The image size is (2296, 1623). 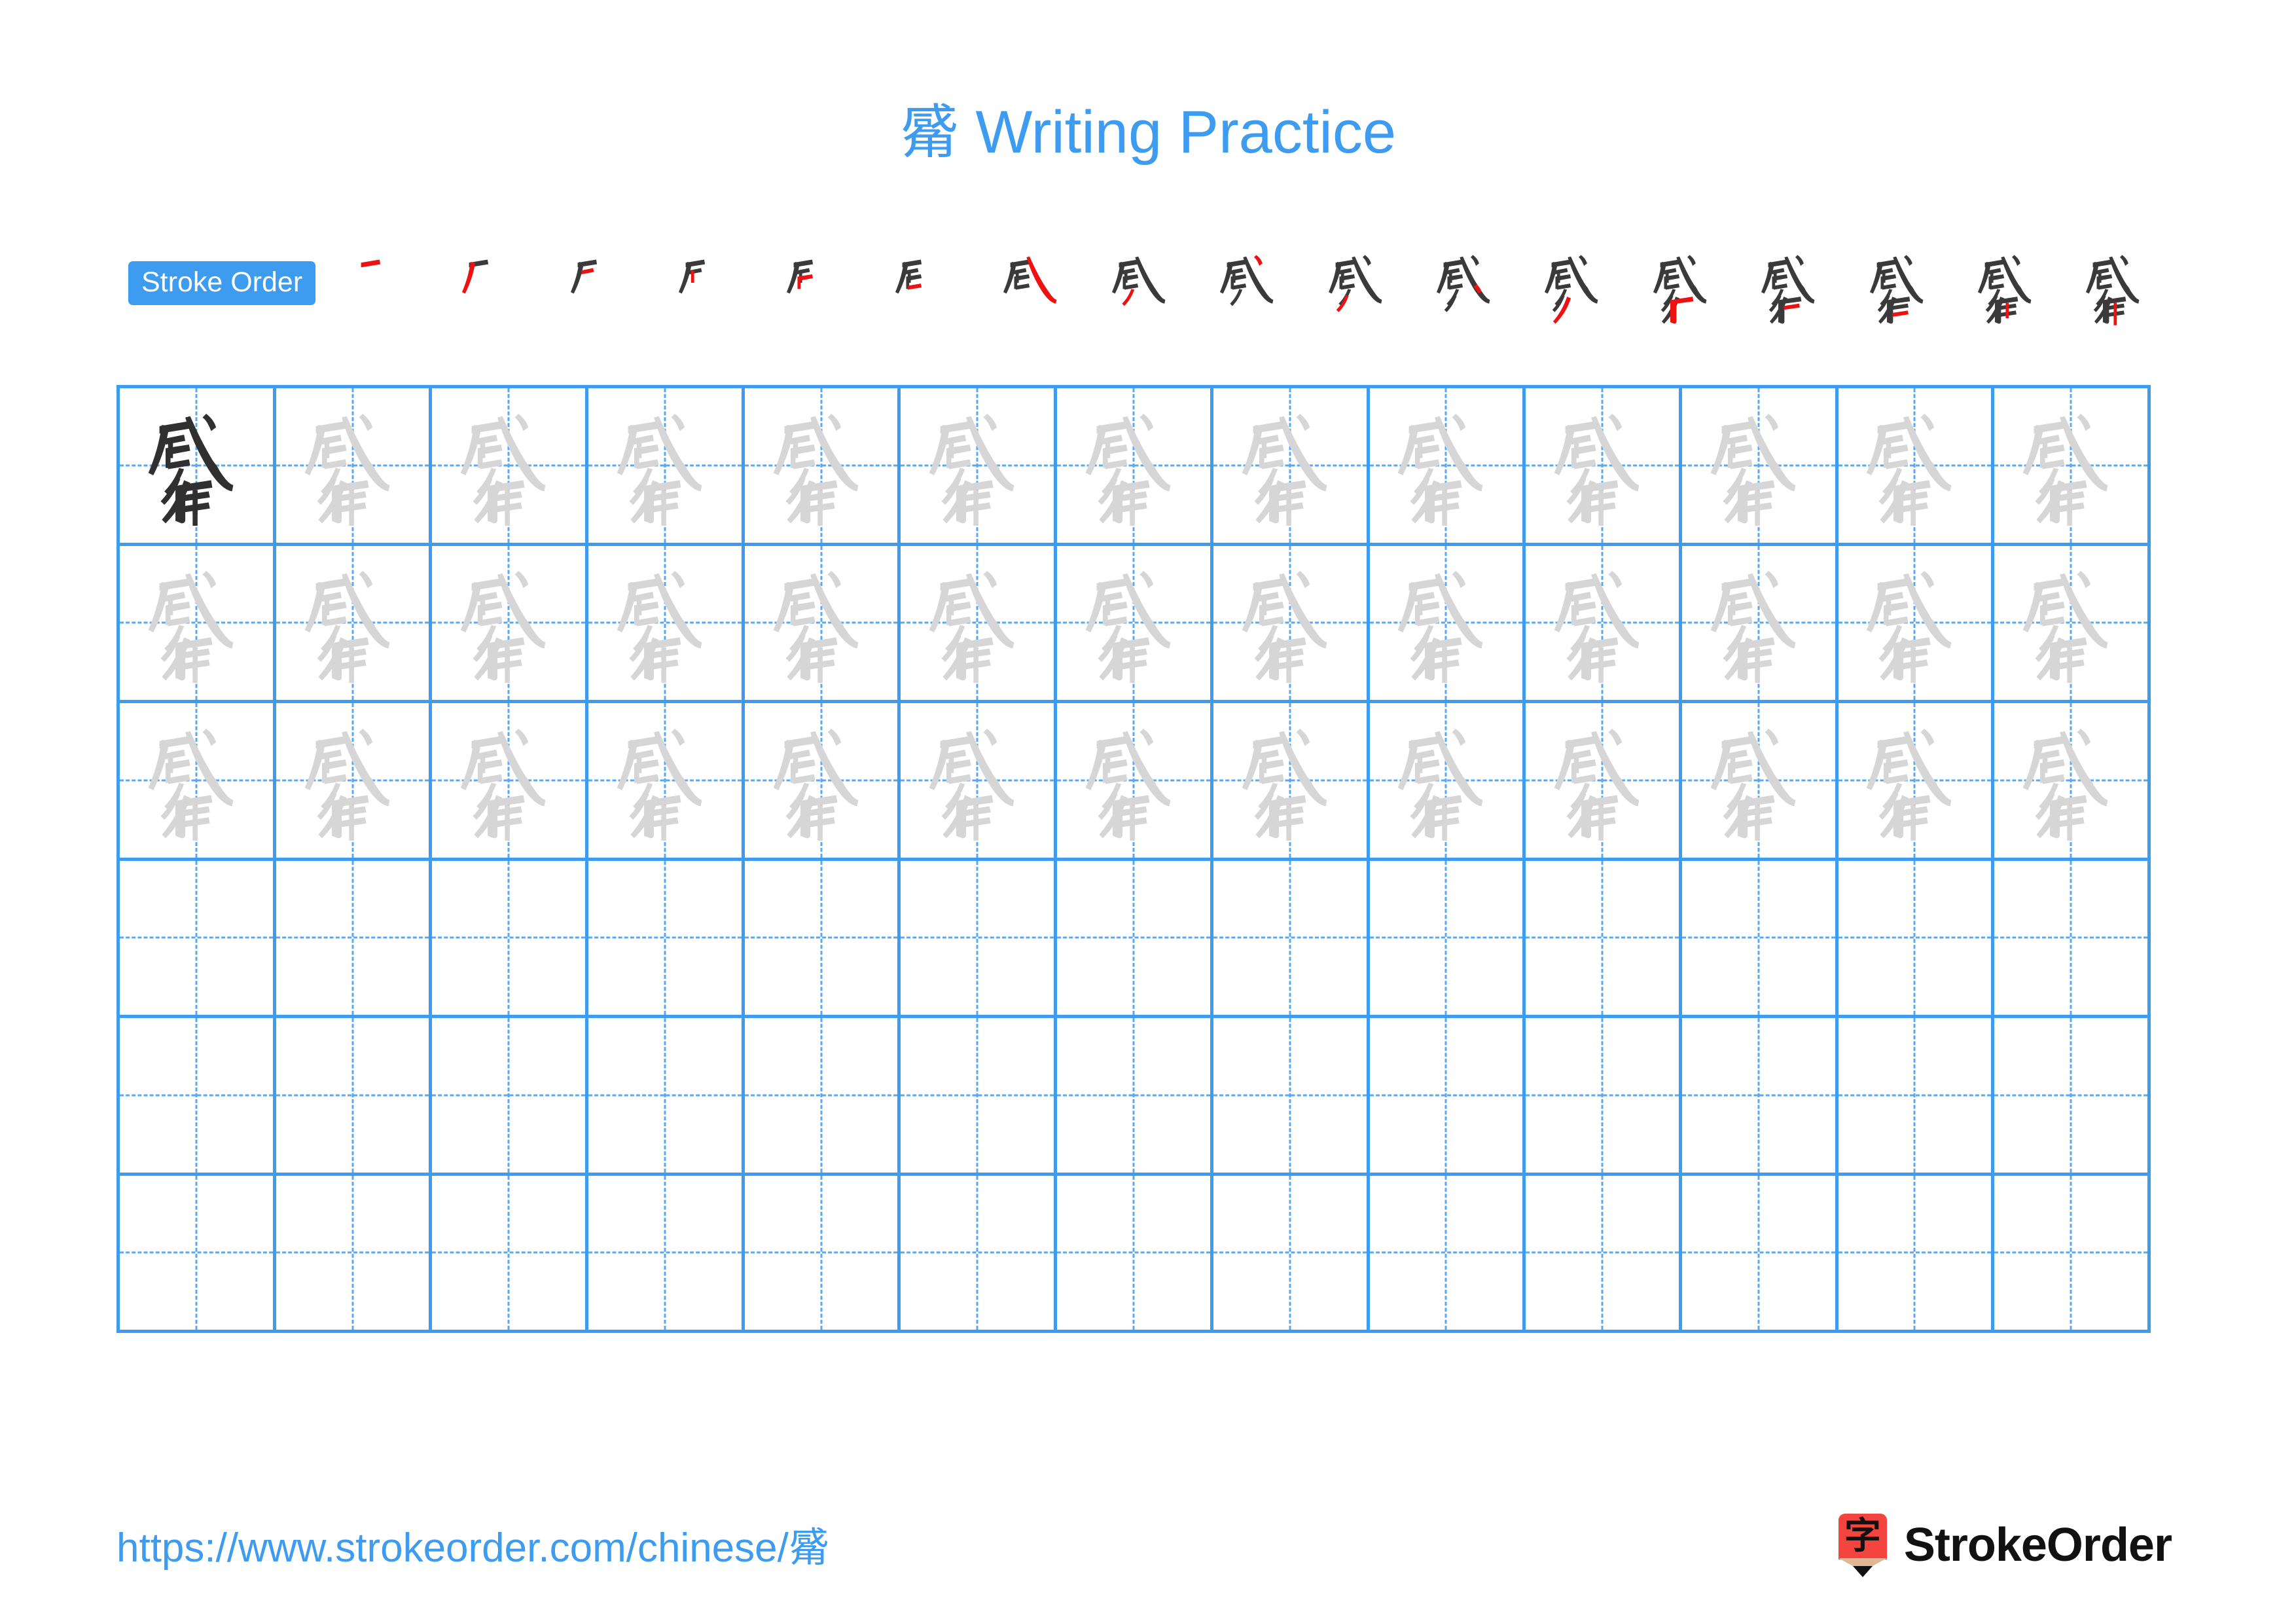 I want to click on brand-logo: 字 StrokeOrder, so click(x=2005, y=1545).